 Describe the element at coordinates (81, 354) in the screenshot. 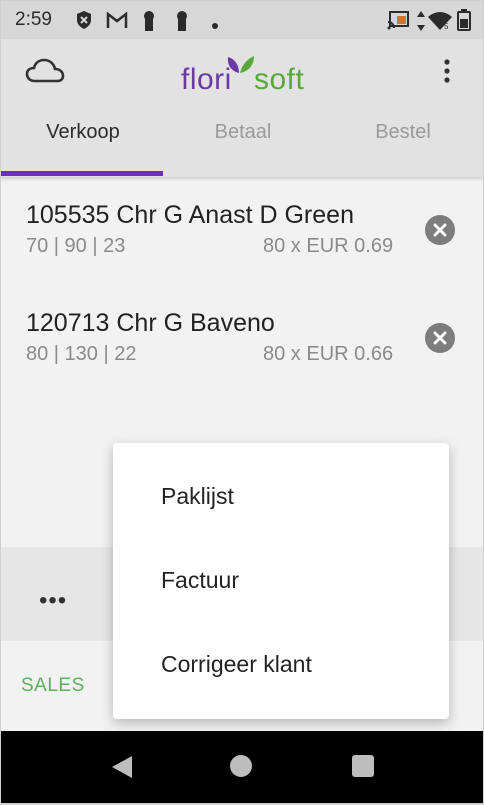

I see `item-dimensions: 80 | 130 | 22` at that location.